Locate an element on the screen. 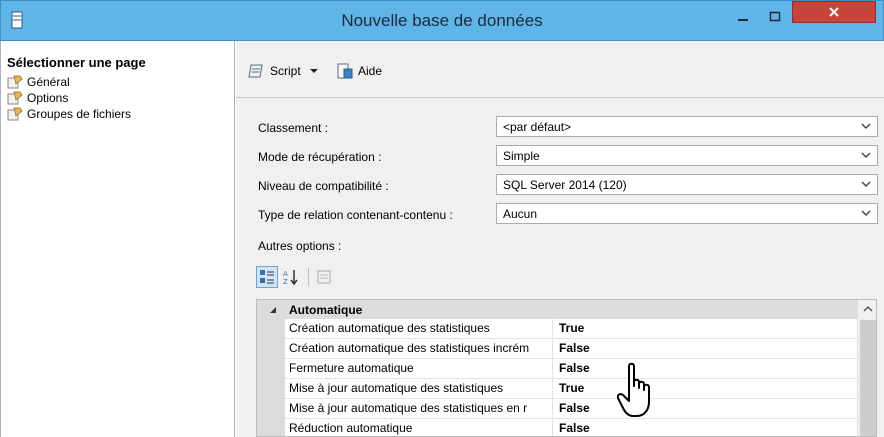 The height and width of the screenshot is (437, 884). property-row: Fermeture automatique False is located at coordinates (557, 369).